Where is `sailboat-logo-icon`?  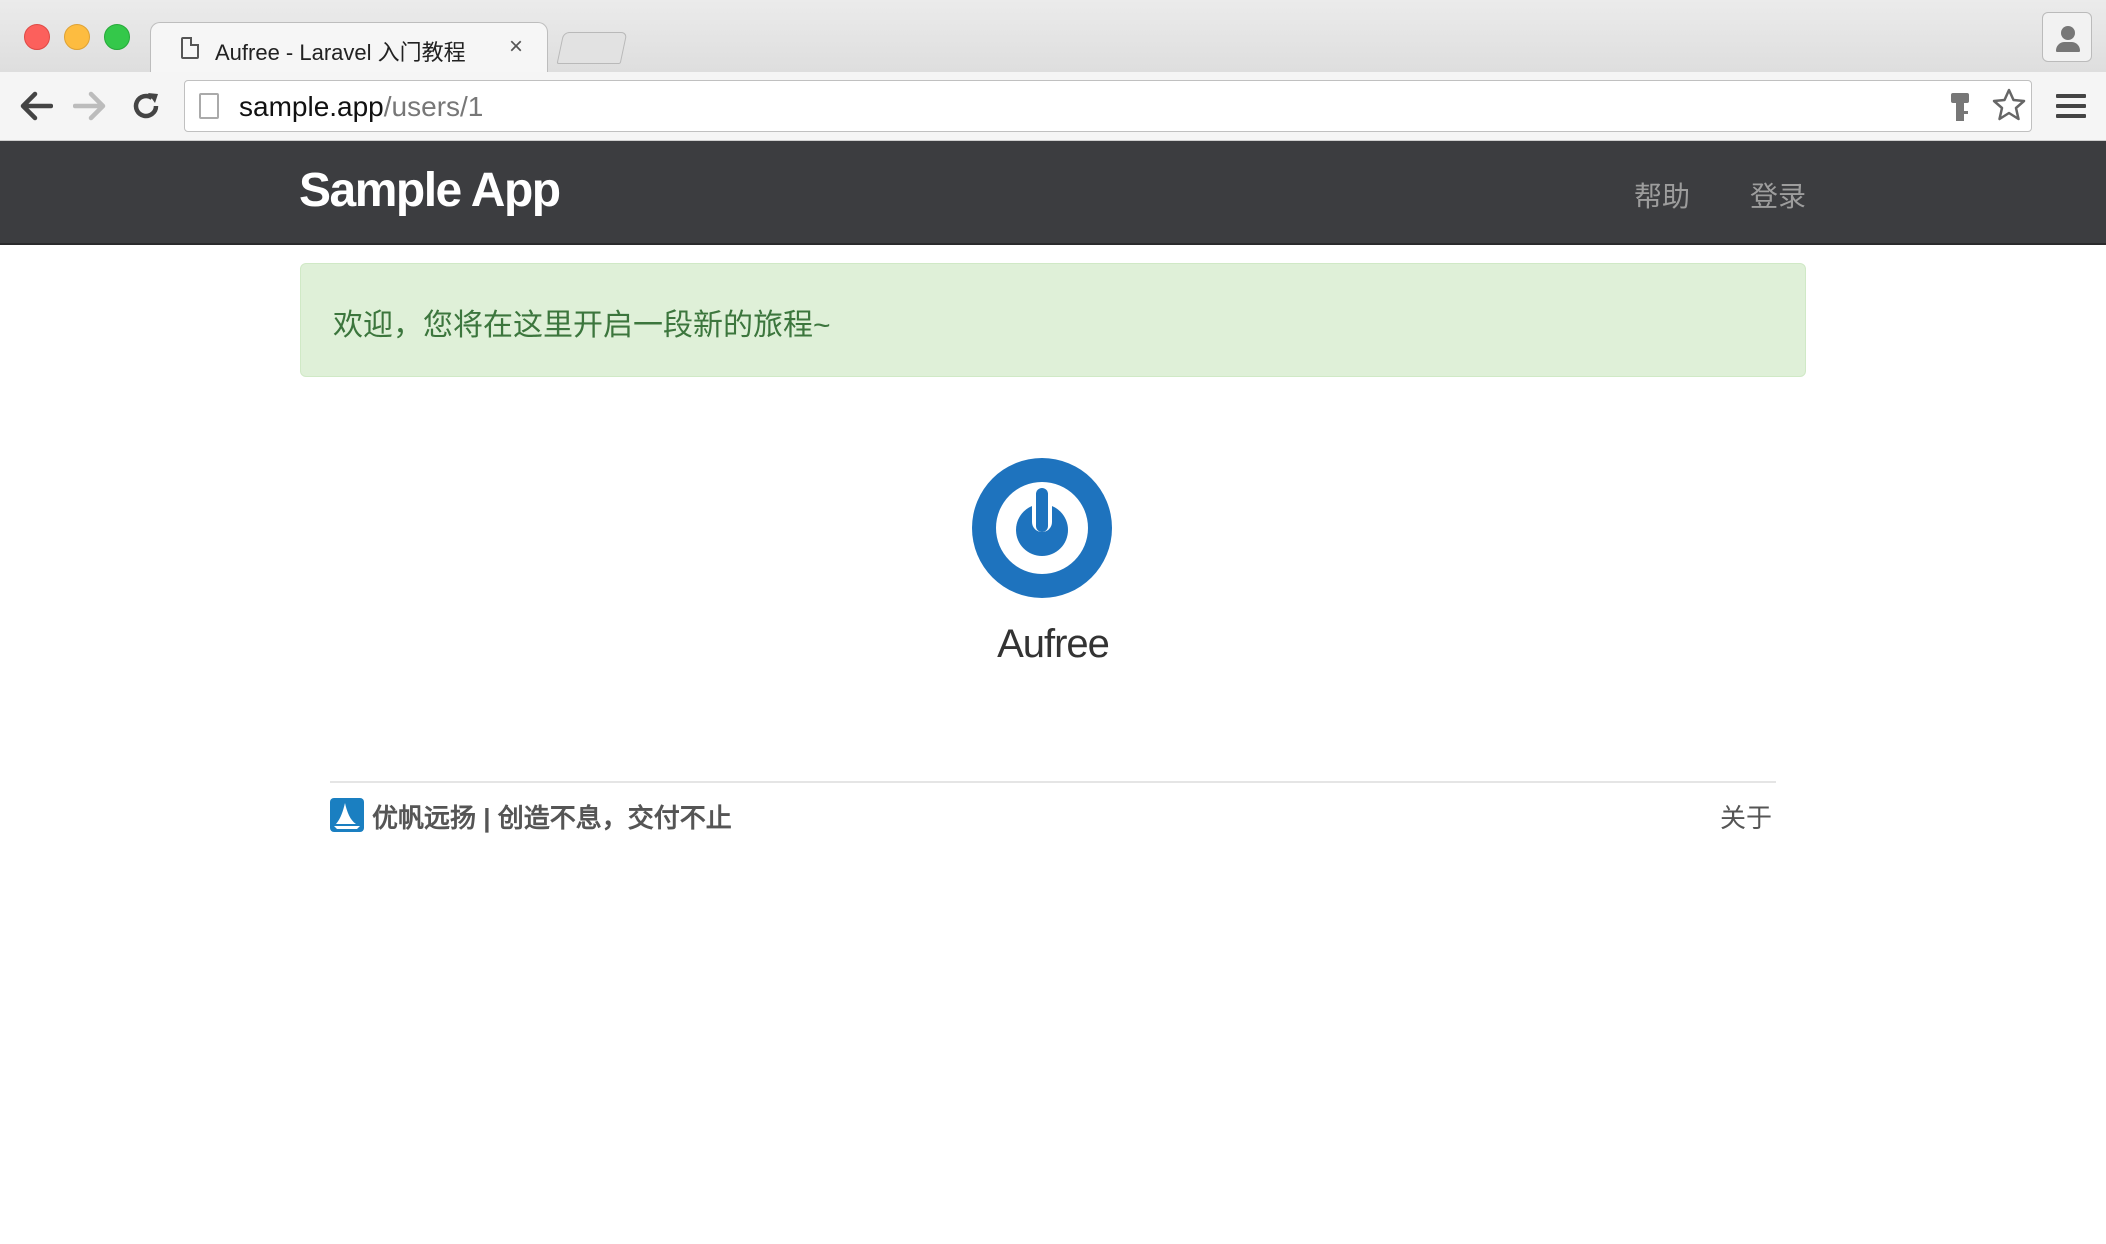
sailboat-logo-icon is located at coordinates (347, 815).